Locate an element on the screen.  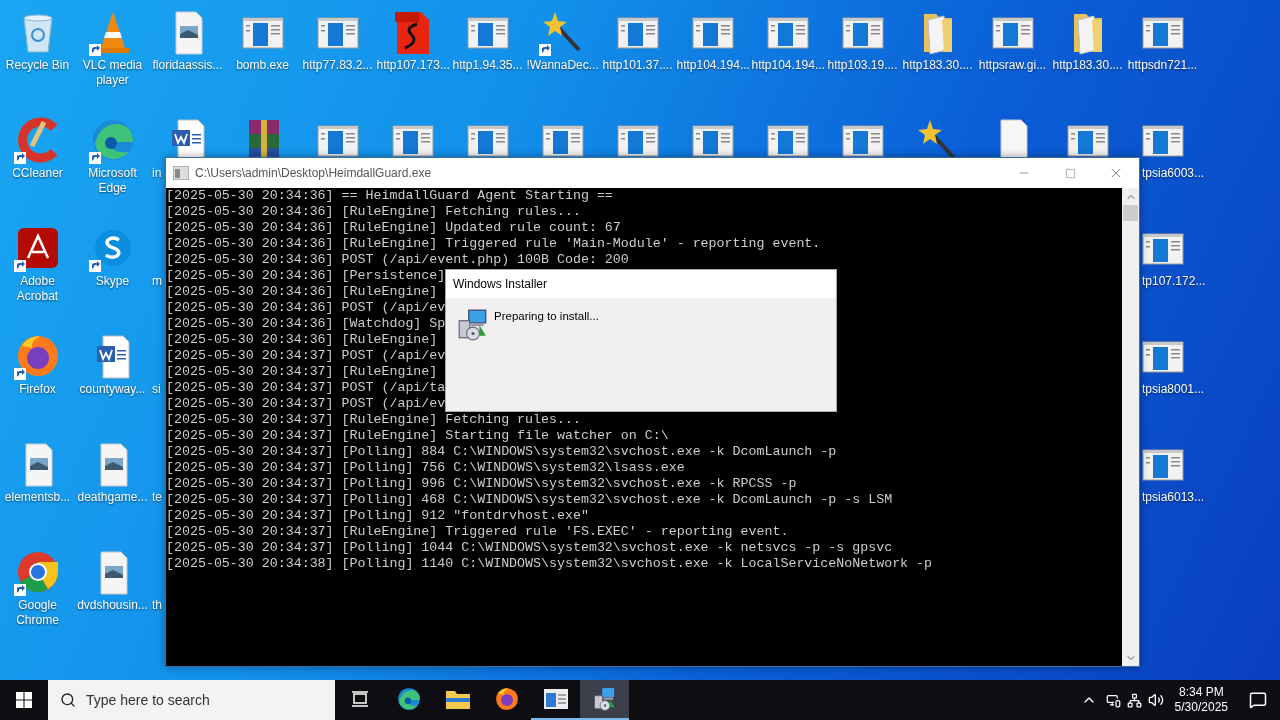
volume-icon is located at coordinates (1155, 700).